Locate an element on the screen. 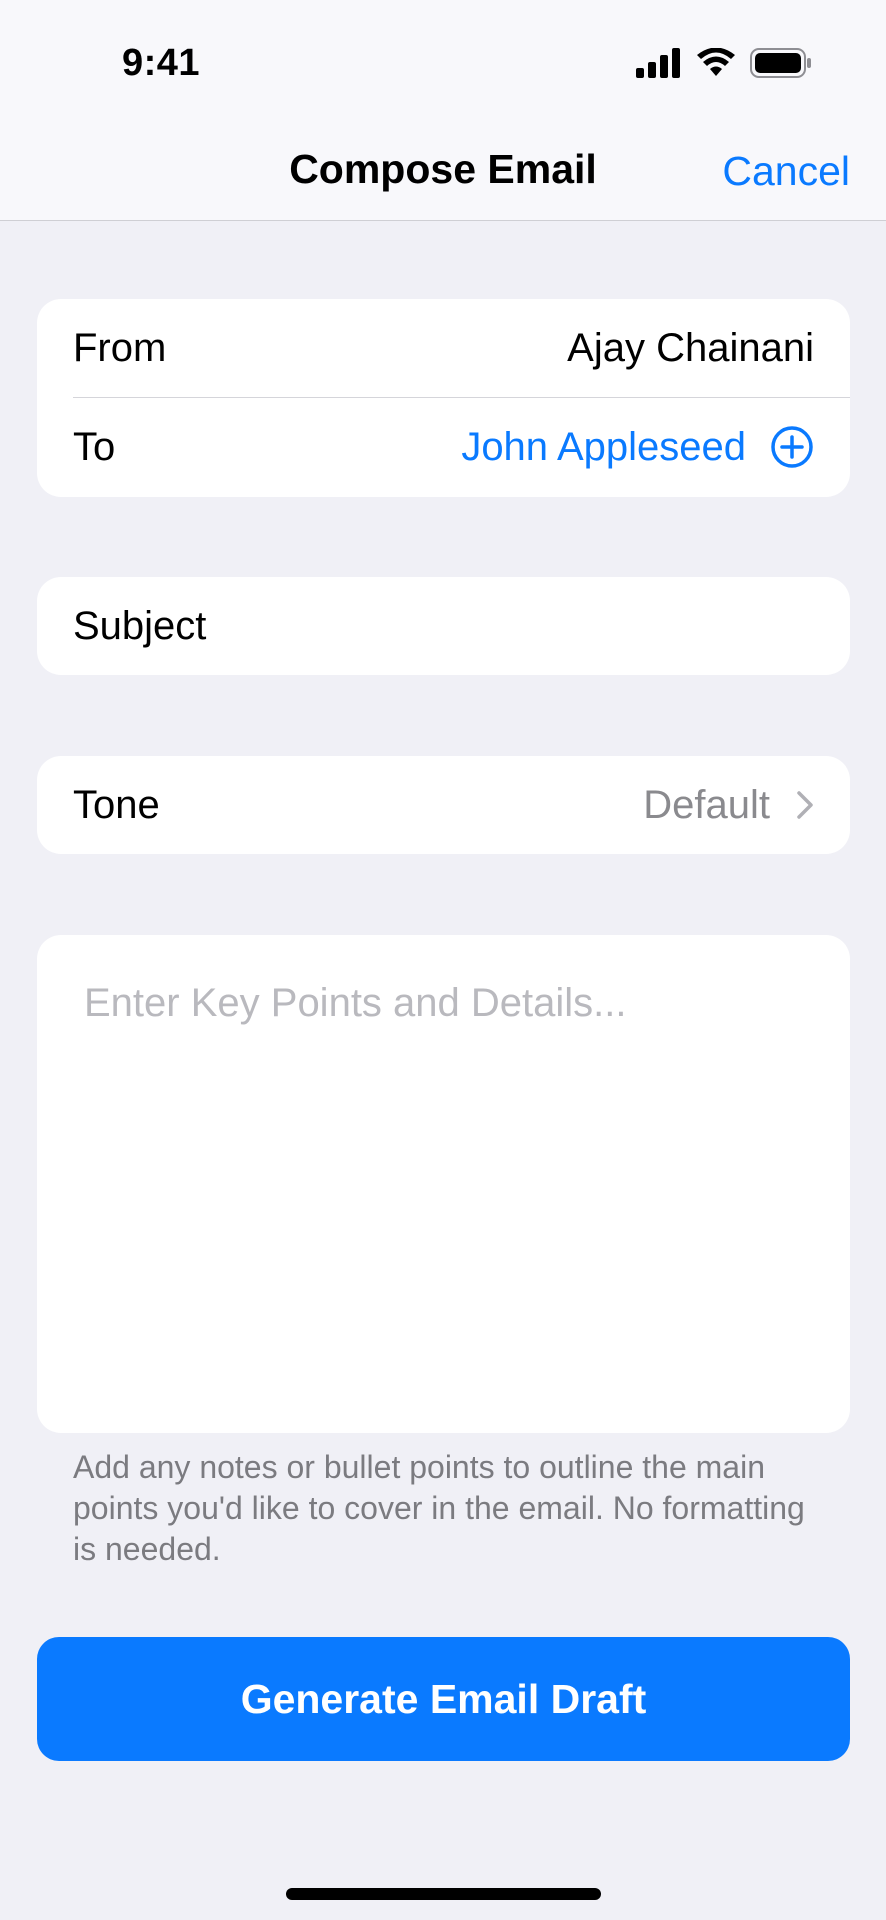  subject-label: Subject is located at coordinates (140, 625).